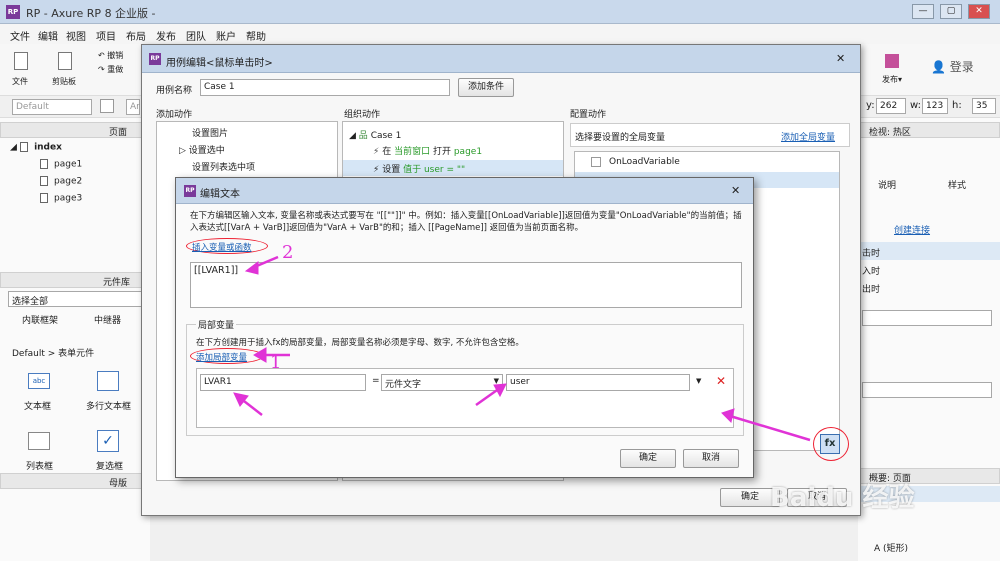 The height and width of the screenshot is (561, 1000). I want to click on arrow-to-var-name, so click(248, 404).